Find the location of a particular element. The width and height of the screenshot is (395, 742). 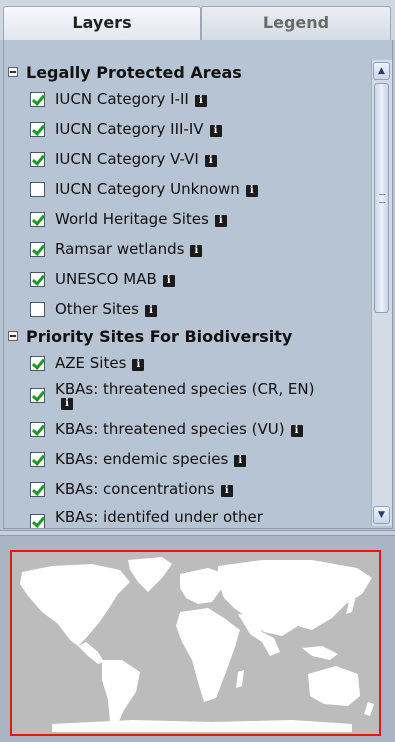

layer-label: AZE Sites is located at coordinates (91, 363).